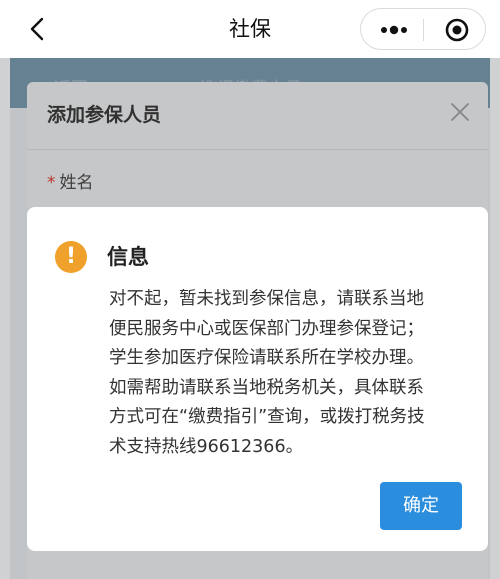  Describe the element at coordinates (266, 328) in the screenshot. I see `message-line: 便民服务中心或医保部门办理参保登记；` at that location.